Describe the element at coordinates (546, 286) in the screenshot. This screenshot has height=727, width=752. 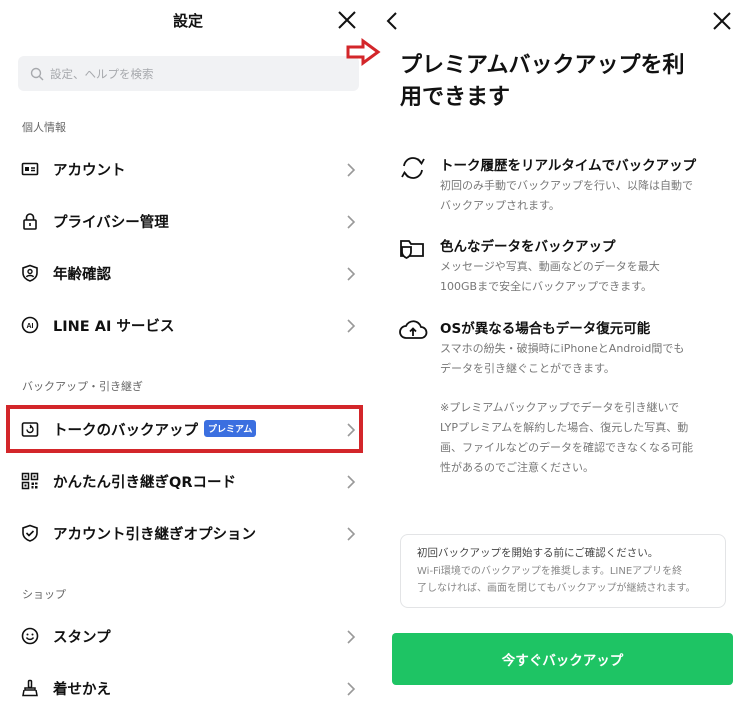
I see `desc-line: 100GBまで安全にバックアップできます。` at that location.